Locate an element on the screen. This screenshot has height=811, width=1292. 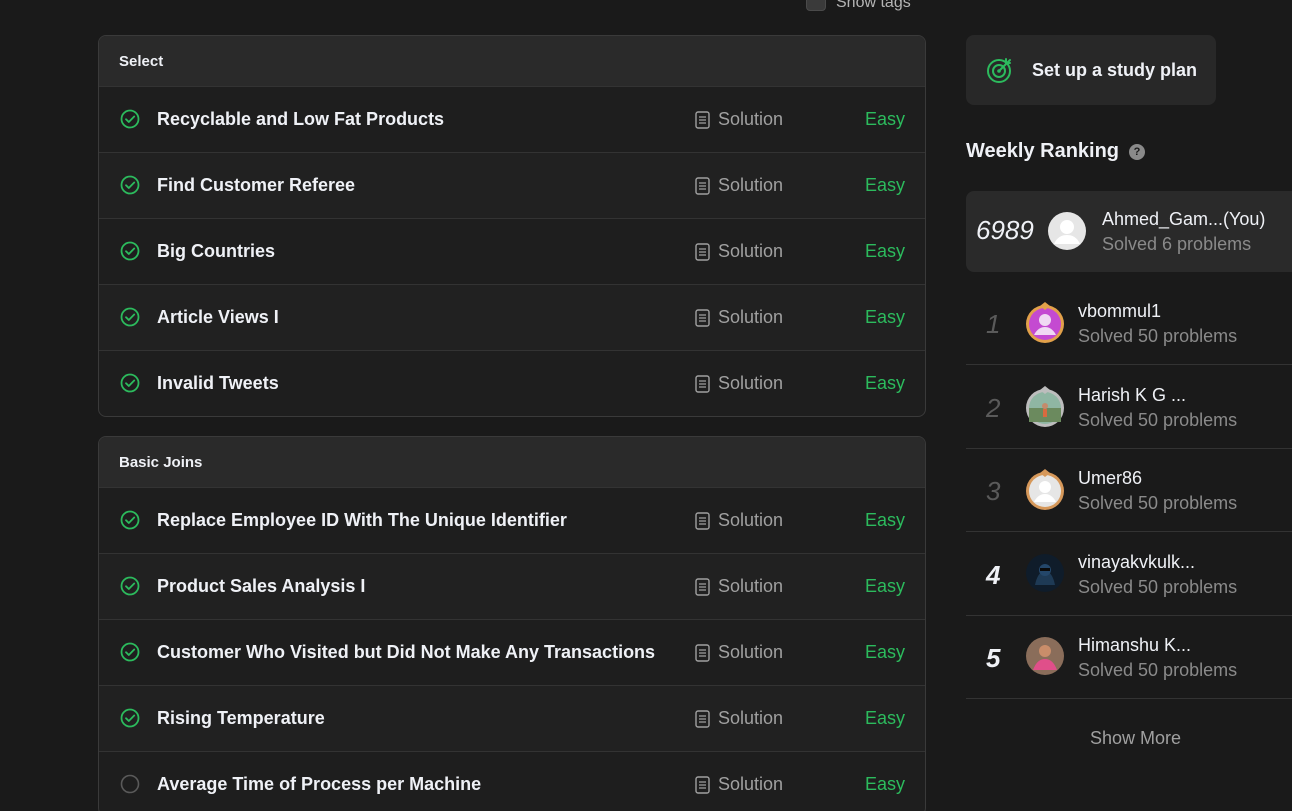
ranking-row: 3 Umer86 Solved 50 problems is located at coordinates (1129, 490).